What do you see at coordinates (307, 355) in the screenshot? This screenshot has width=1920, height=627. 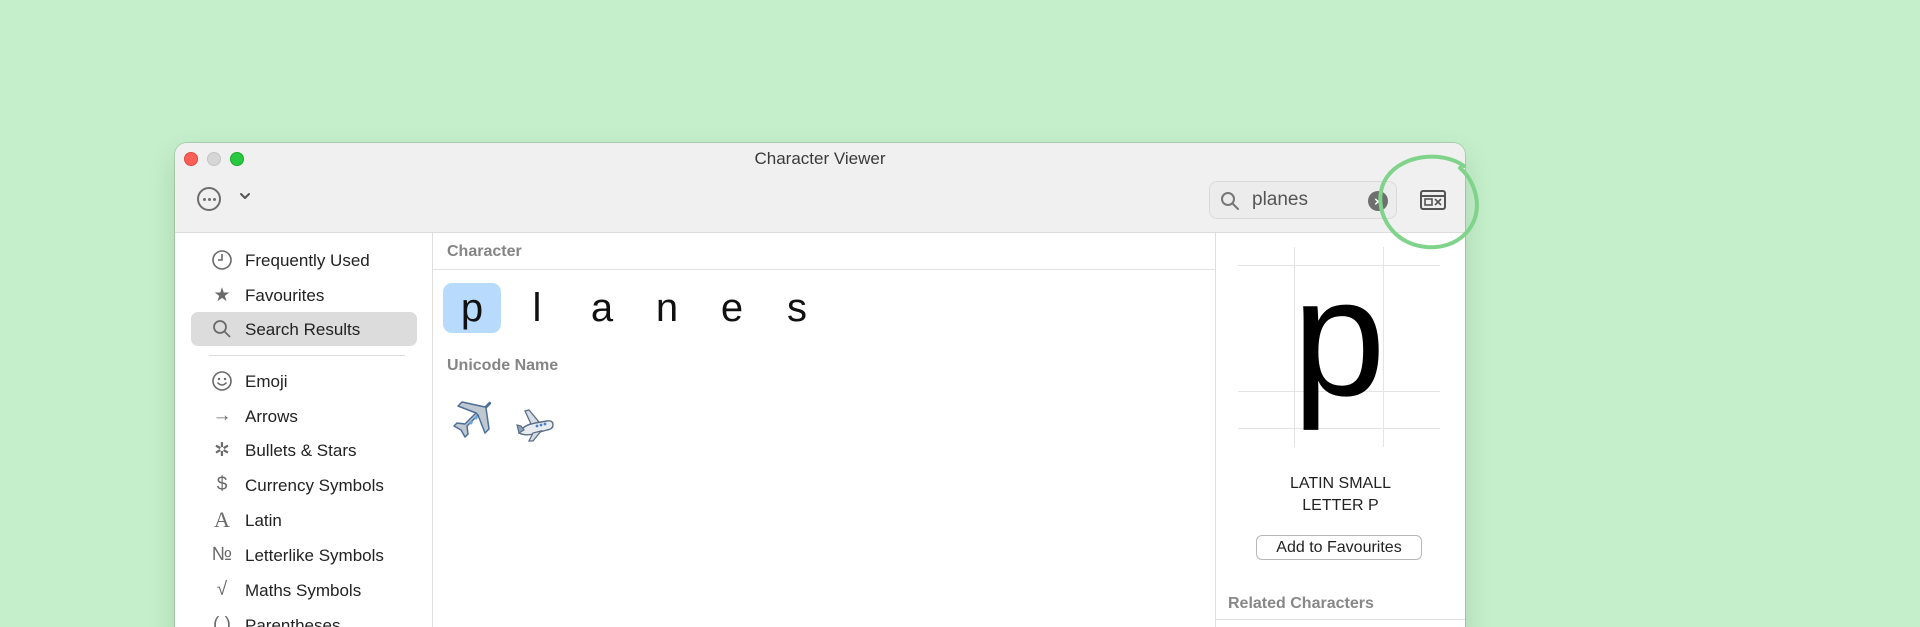 I see `sidebar-divider` at bounding box center [307, 355].